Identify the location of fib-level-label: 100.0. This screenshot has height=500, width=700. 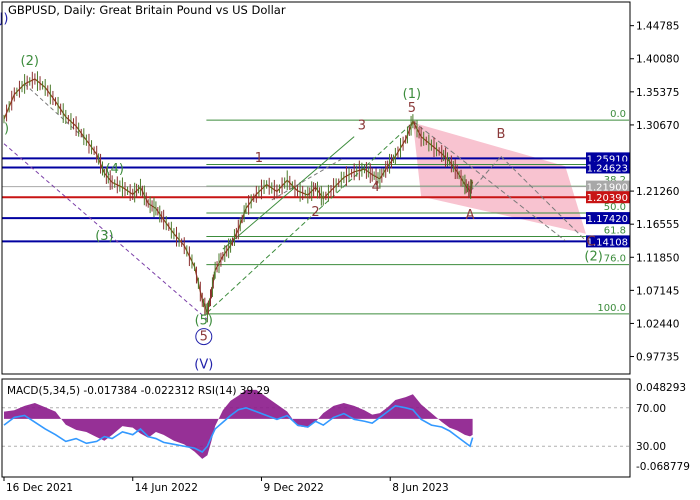
(611, 308).